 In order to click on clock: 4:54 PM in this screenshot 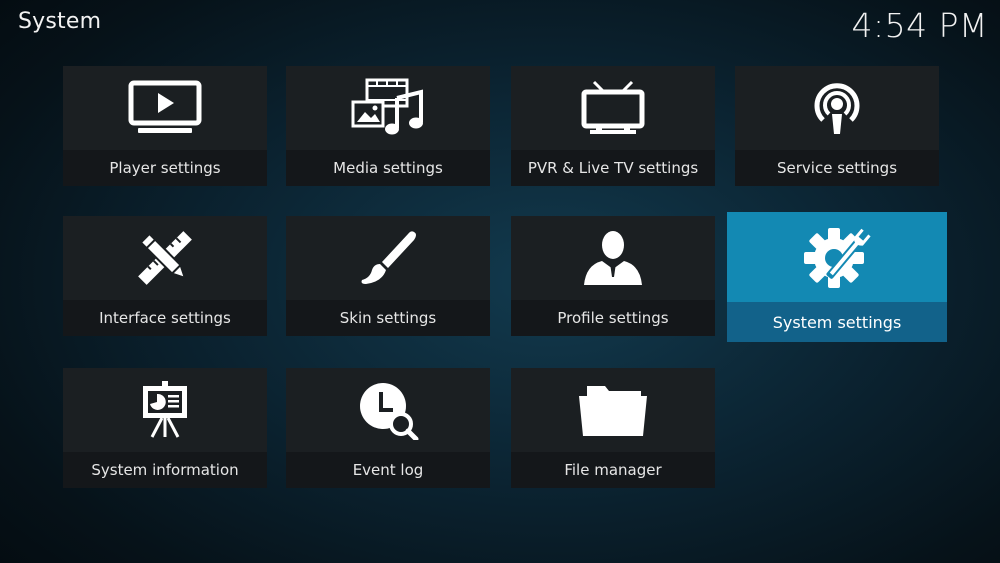, I will do `click(919, 25)`.